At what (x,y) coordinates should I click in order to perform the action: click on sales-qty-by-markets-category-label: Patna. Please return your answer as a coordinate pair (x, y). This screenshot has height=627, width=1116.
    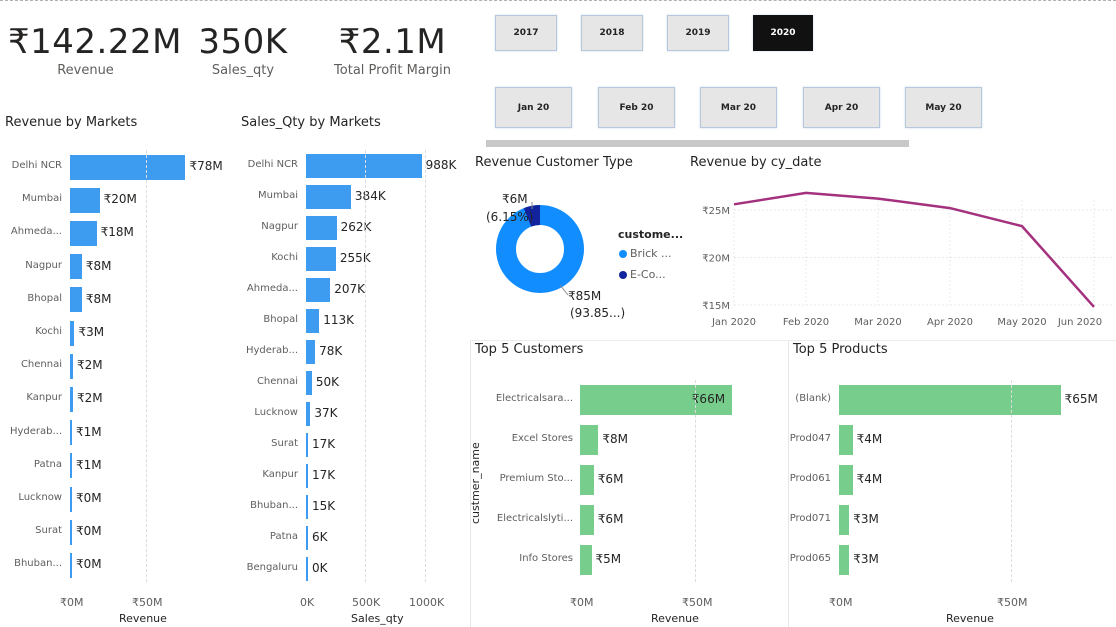
    Looking at the image, I should click on (283, 536).